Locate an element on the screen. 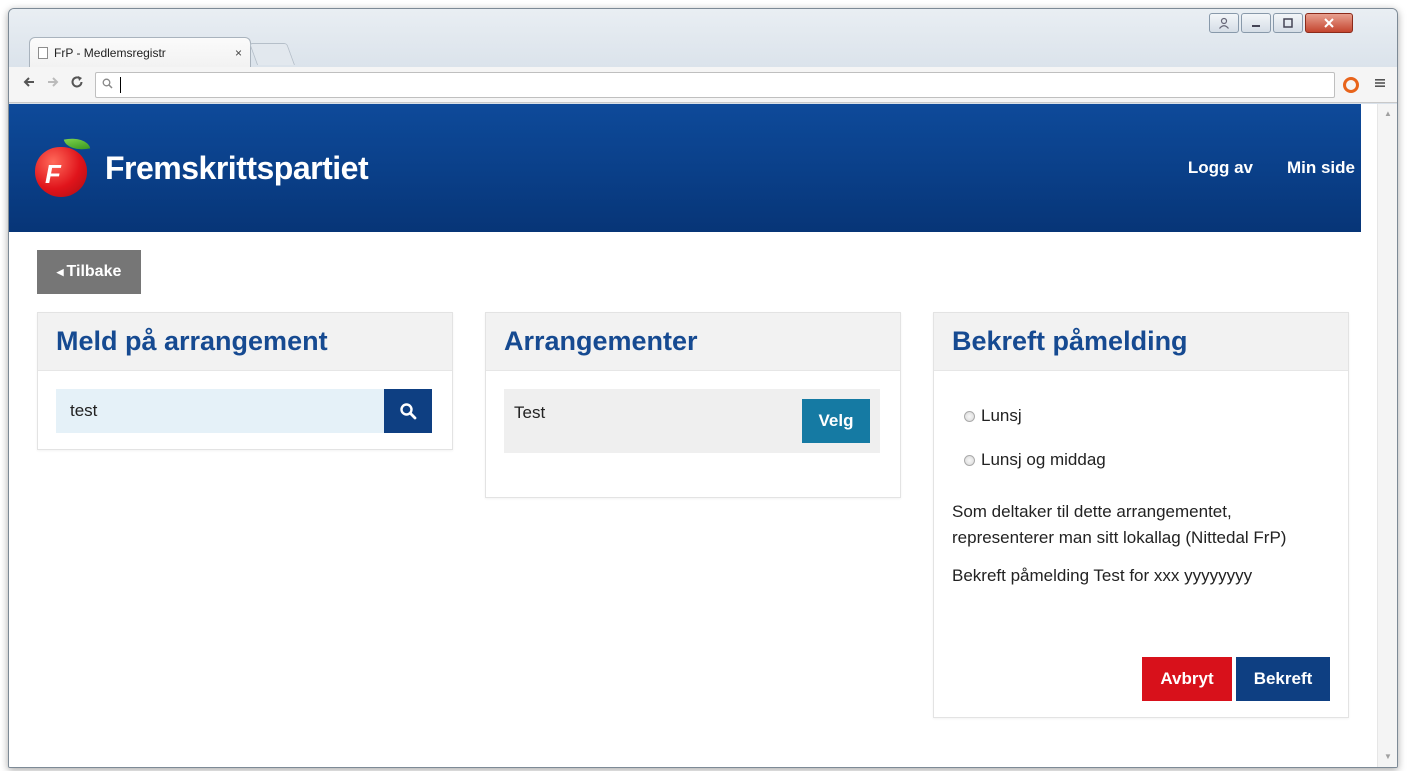  cancel-button: Avbryt is located at coordinates (1187, 679).